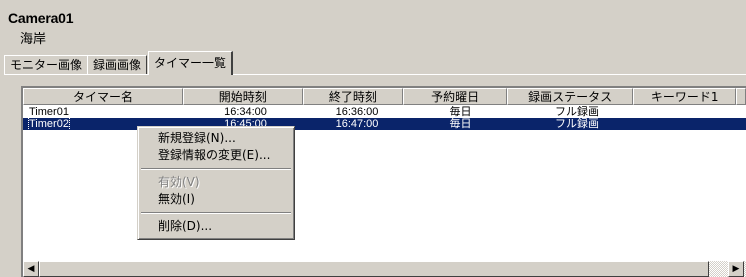 Image resolution: width=746 pixels, height=277 pixels. What do you see at coordinates (103, 96) in the screenshot?
I see `column-header-timer-name: タイマー名` at bounding box center [103, 96].